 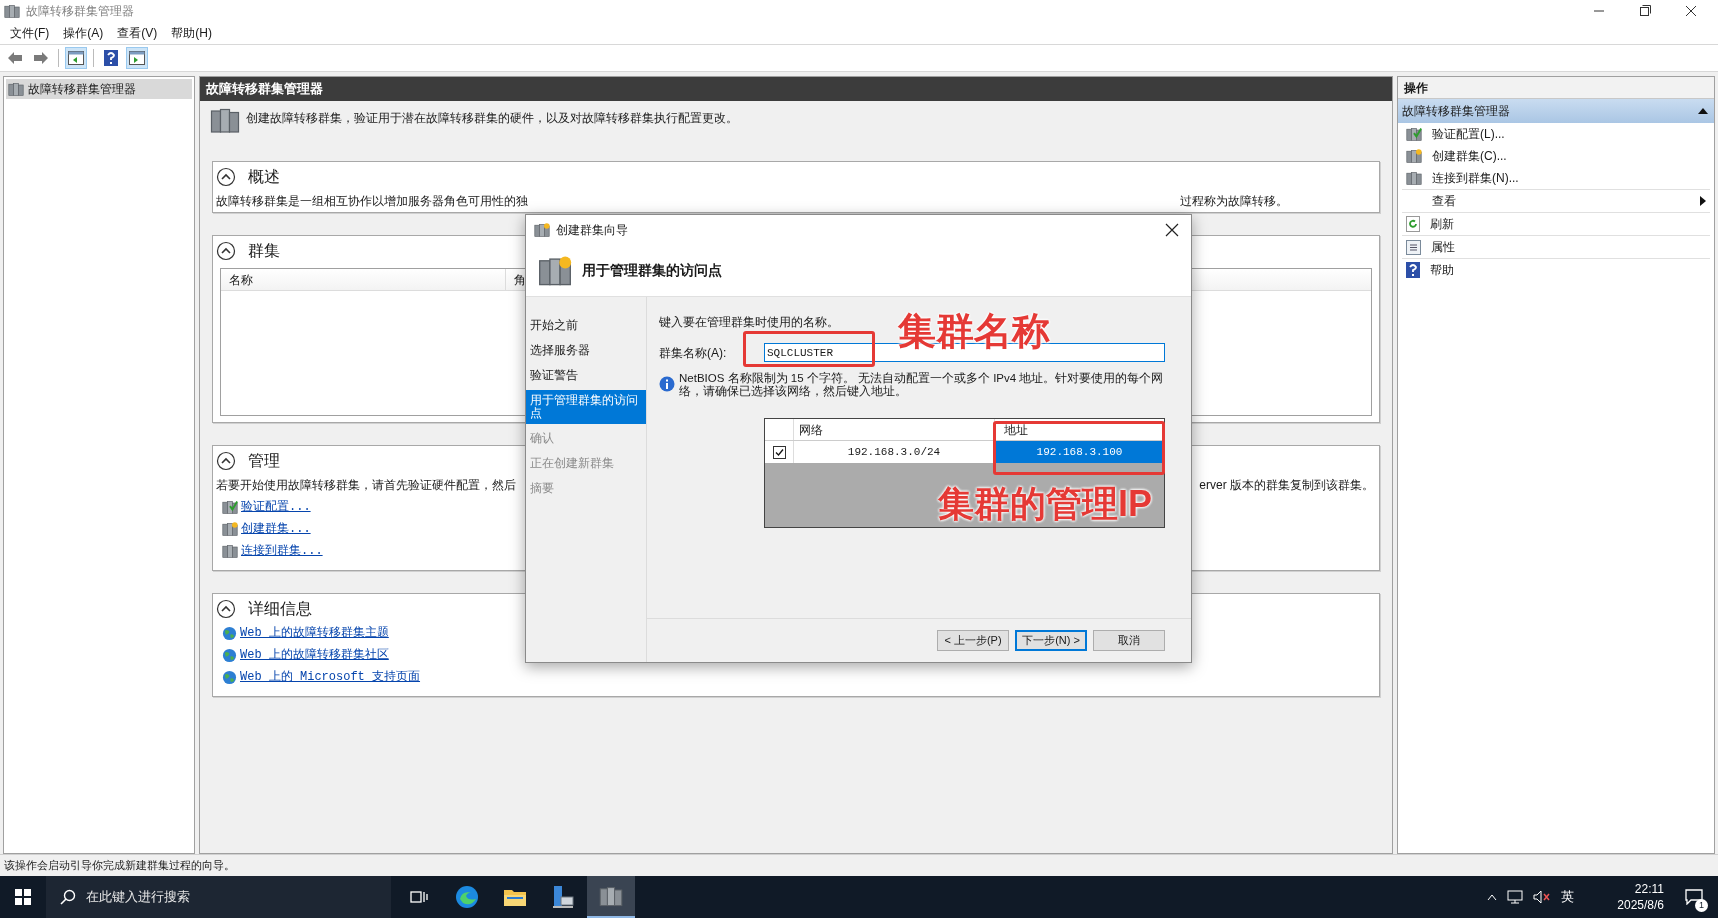 I want to click on prompt-text: 键入要在管理群集时使用的名称。, so click(x=749, y=322).